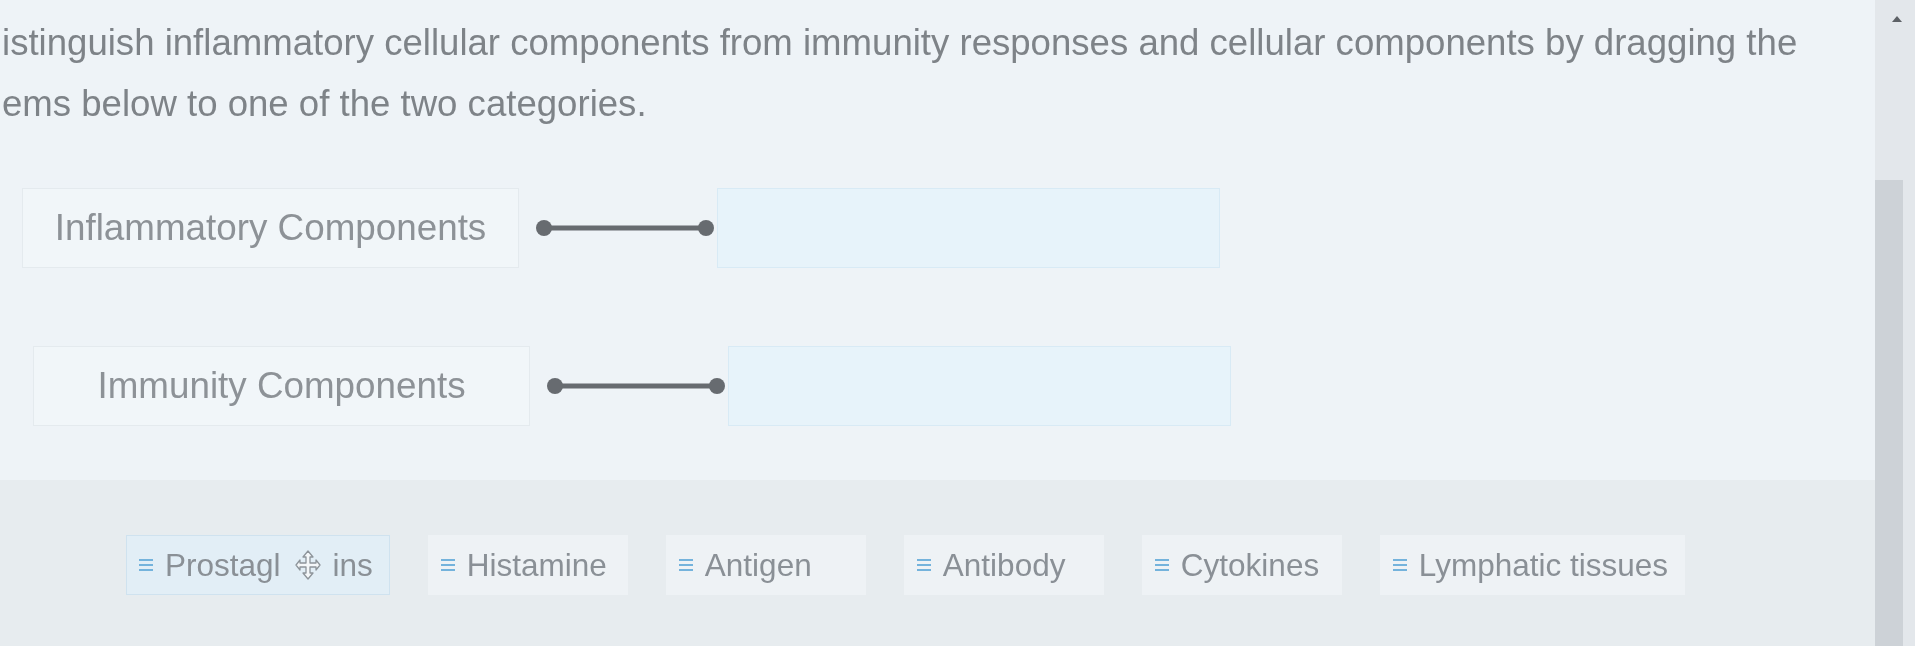 The height and width of the screenshot is (646, 1915). Describe the element at coordinates (1532, 565) in the screenshot. I see `draggable-item: Lymphatic tissues` at that location.